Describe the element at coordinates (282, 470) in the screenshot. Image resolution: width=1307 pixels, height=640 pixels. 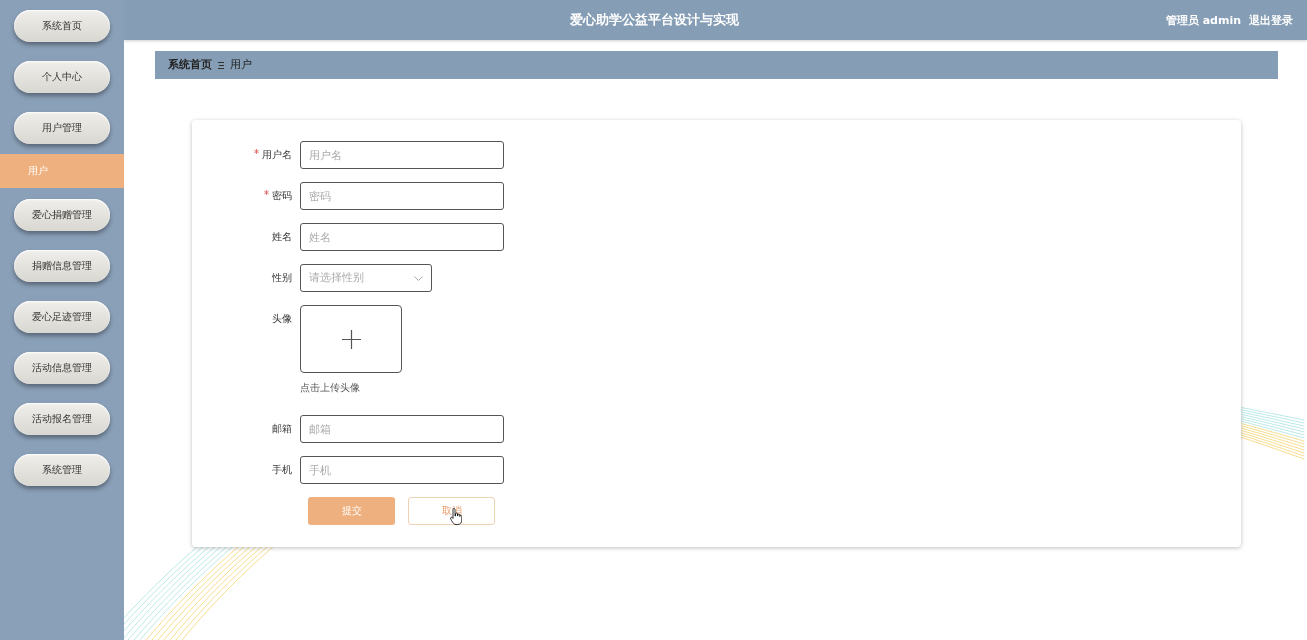
I see `field-label: 手机` at that location.